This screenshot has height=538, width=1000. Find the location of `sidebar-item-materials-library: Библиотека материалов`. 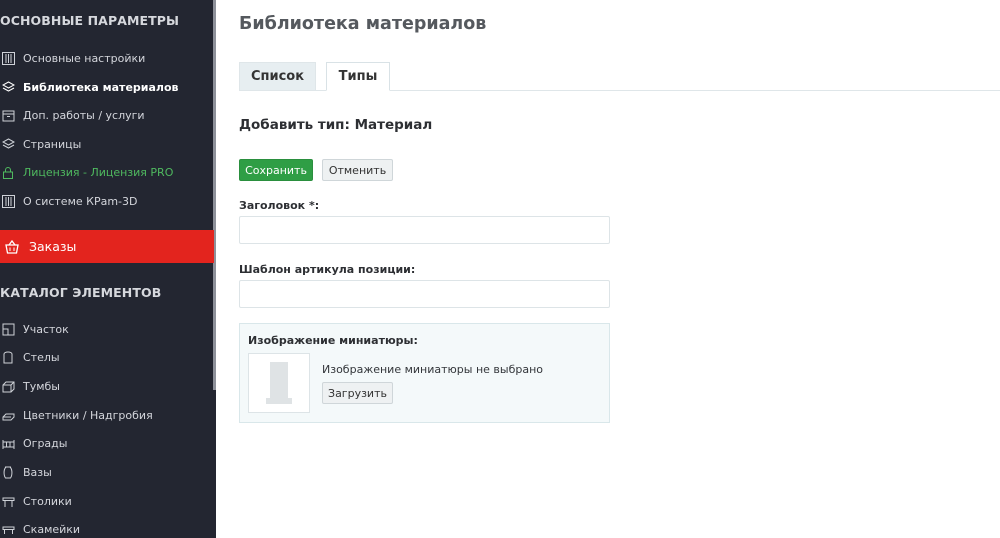

sidebar-item-materials-library: Библиотека материалов is located at coordinates (106, 87).